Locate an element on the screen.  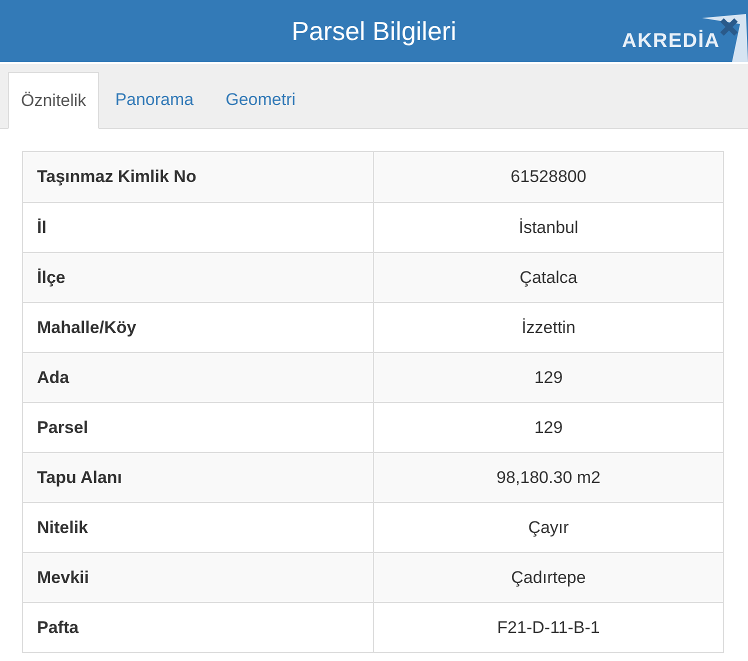
logo-text: AKREDİA is located at coordinates (671, 41).